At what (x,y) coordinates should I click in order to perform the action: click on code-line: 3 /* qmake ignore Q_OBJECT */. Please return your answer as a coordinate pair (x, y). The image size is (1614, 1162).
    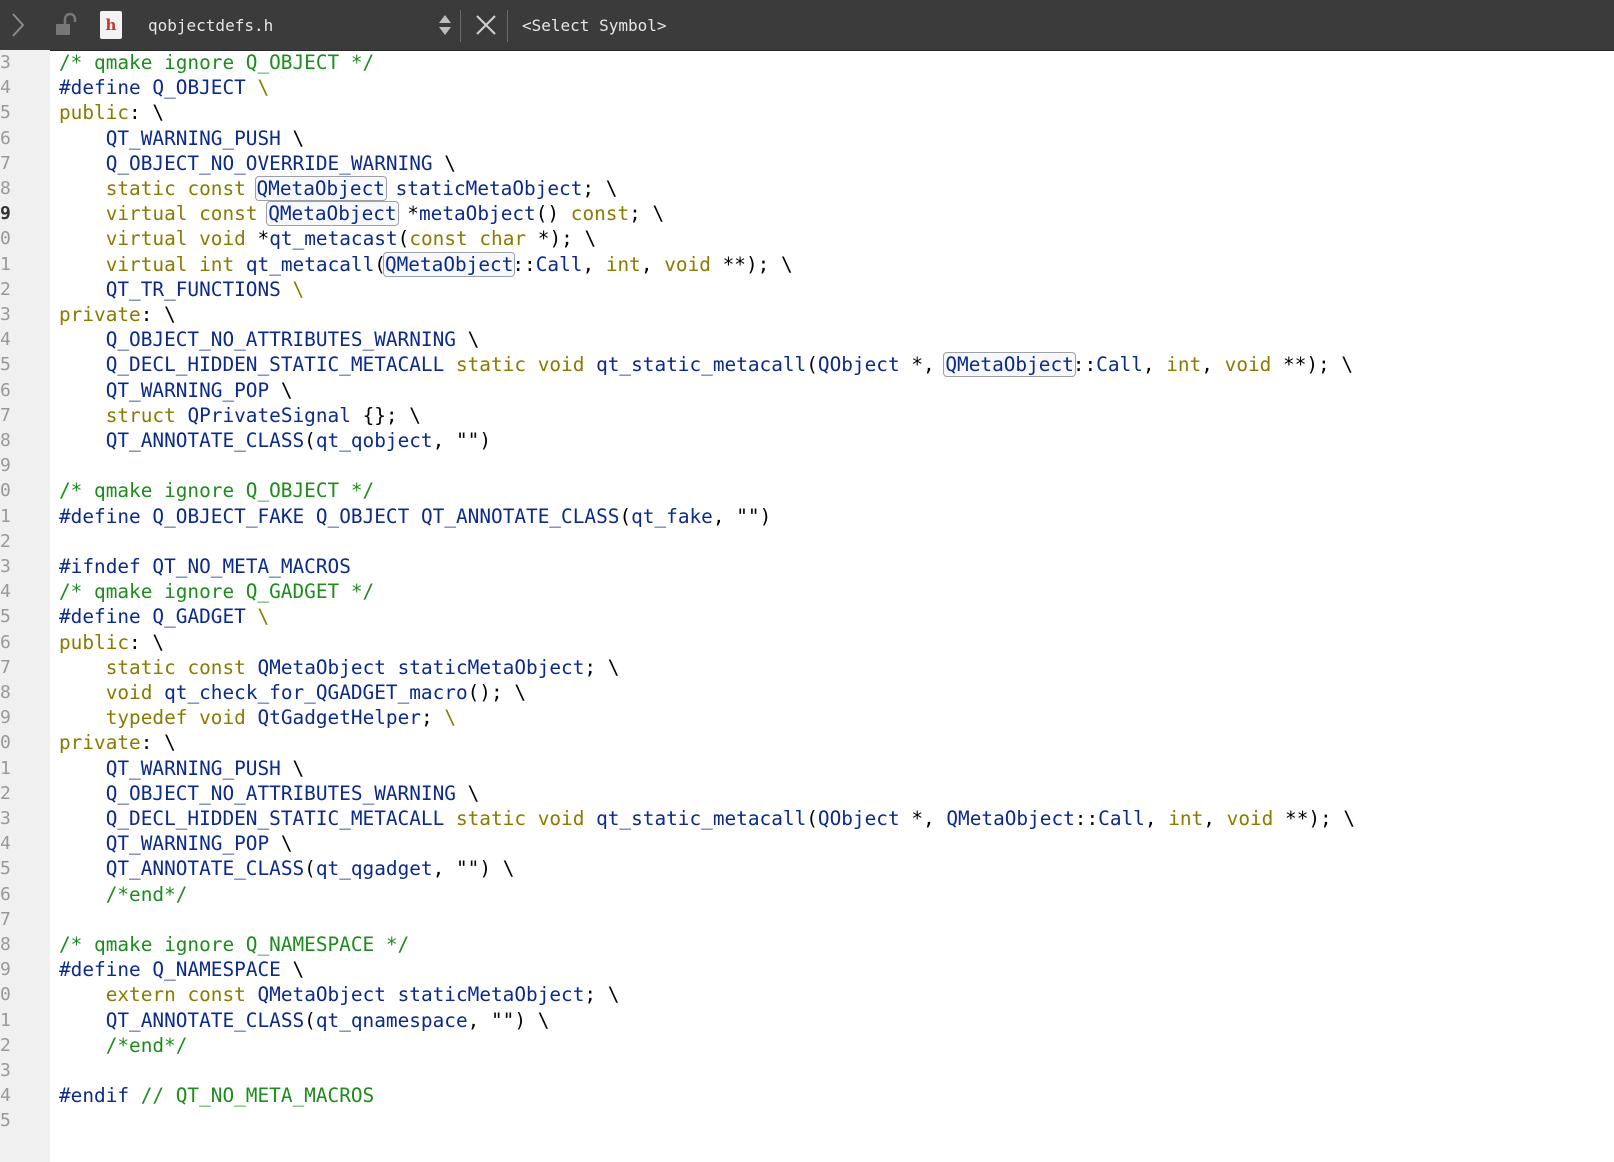
    Looking at the image, I should click on (807, 63).